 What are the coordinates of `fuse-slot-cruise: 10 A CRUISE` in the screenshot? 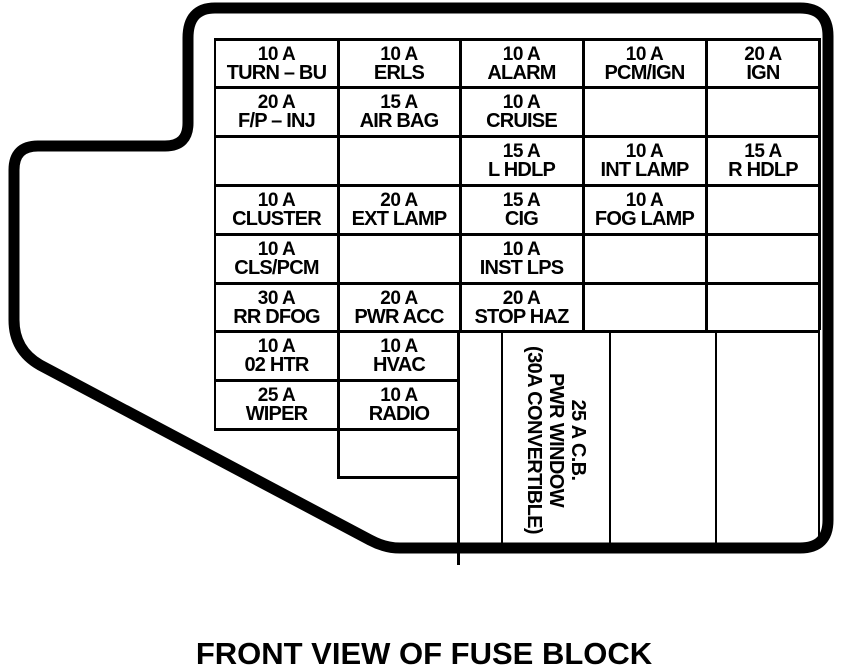 It's located at (521, 112).